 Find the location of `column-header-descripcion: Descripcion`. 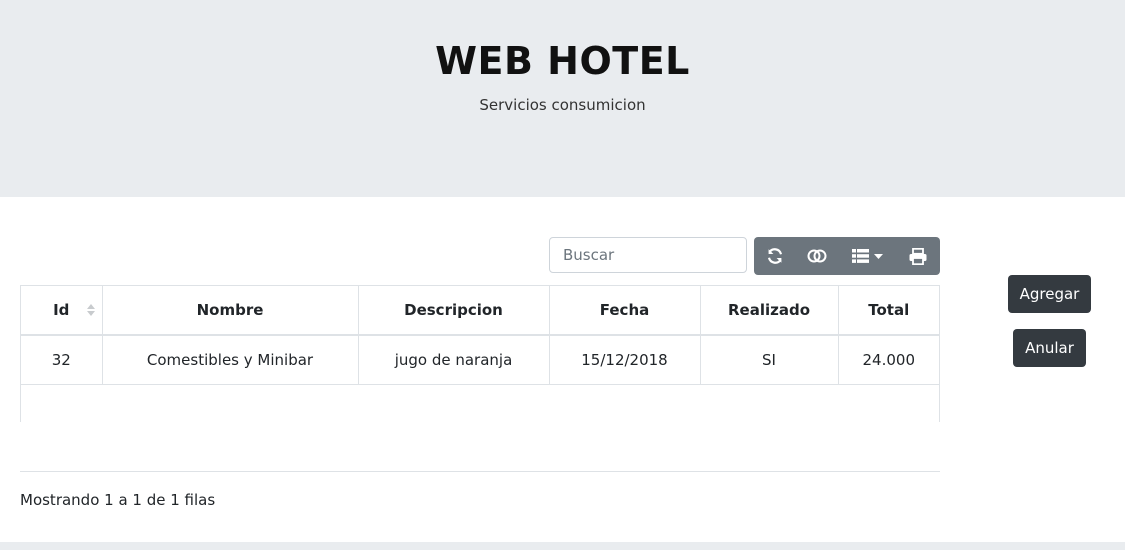

column-header-descripcion: Descripcion is located at coordinates (454, 311).